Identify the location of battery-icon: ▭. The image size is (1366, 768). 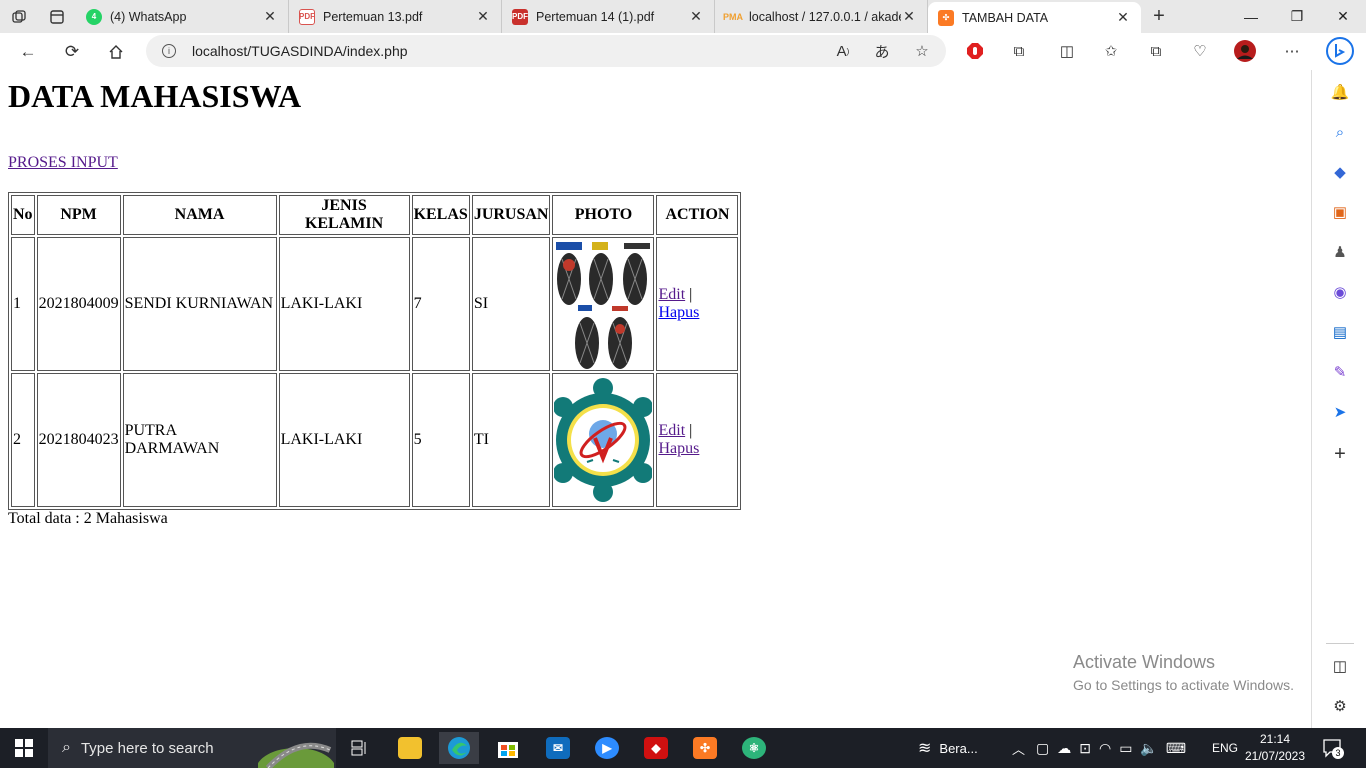
(1125, 748).